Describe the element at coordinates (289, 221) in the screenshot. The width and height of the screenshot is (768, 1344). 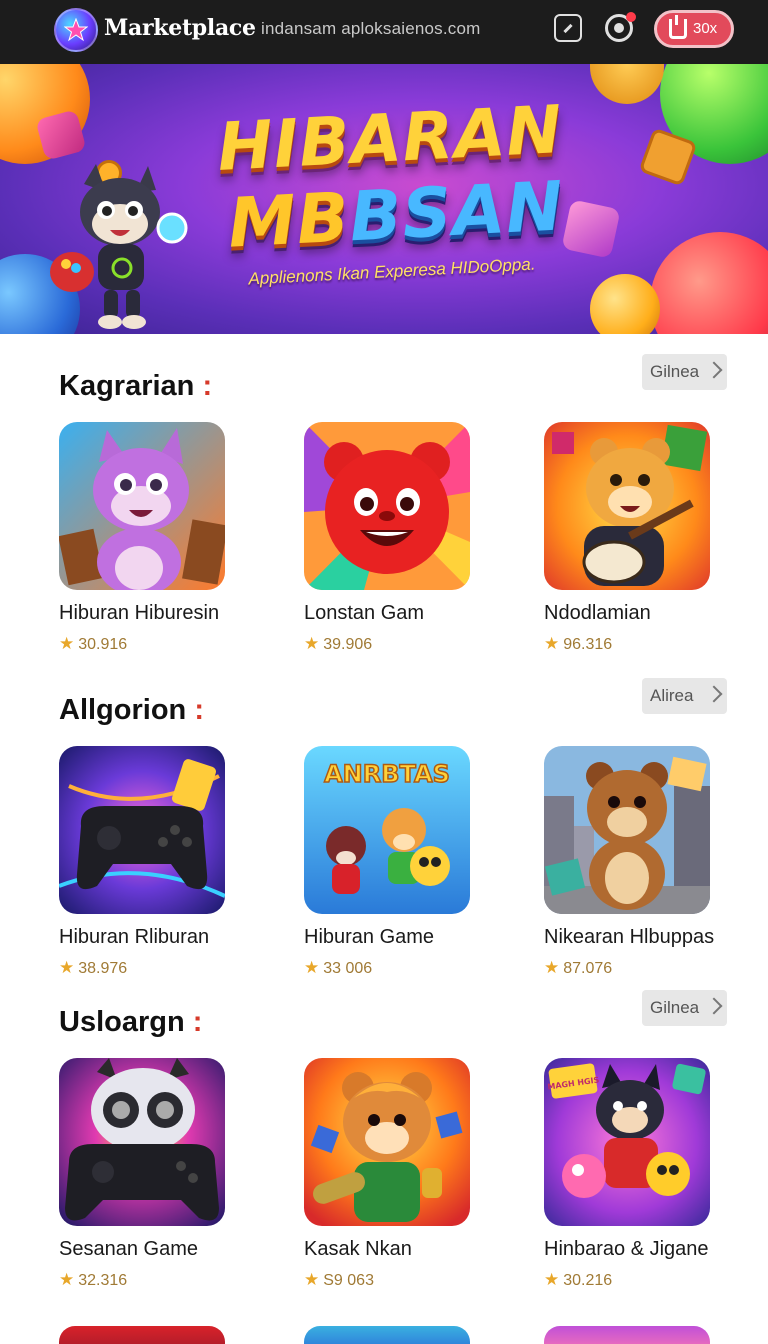
I see `banner-headline-2a: MB` at that location.